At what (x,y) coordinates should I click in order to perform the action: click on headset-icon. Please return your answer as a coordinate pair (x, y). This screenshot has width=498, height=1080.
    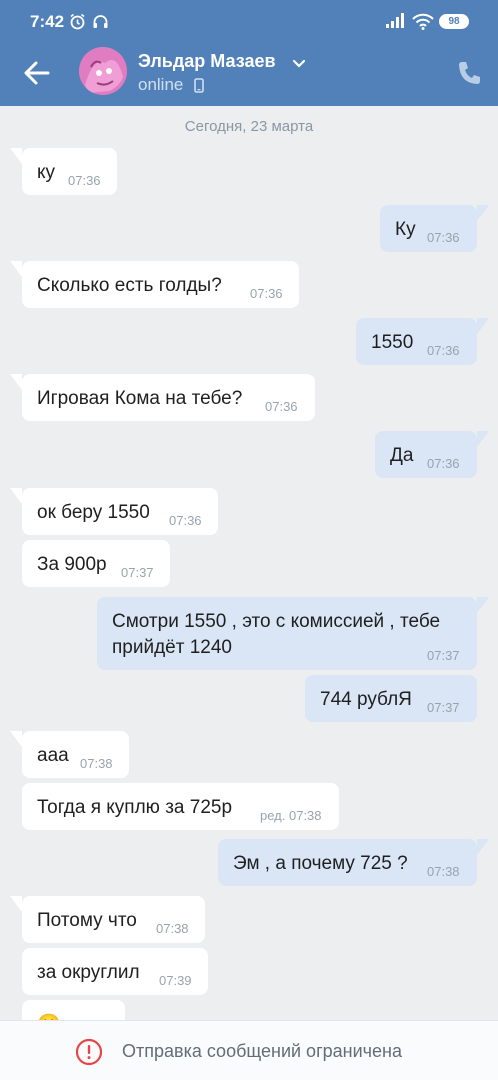
    Looking at the image, I should click on (100, 24).